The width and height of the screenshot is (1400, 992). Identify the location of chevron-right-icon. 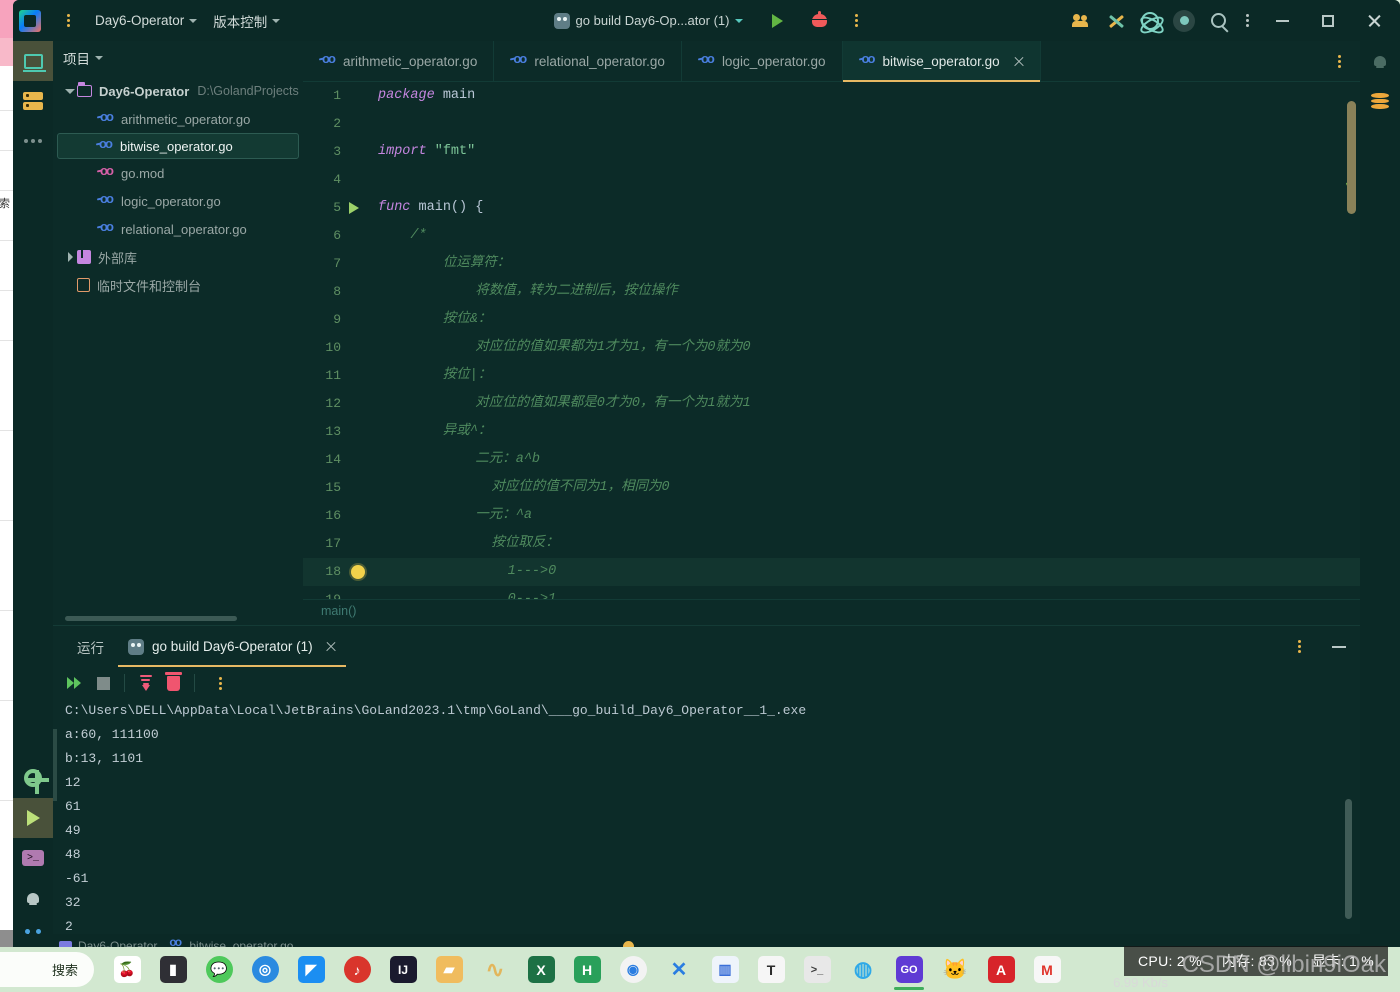
(70, 257).